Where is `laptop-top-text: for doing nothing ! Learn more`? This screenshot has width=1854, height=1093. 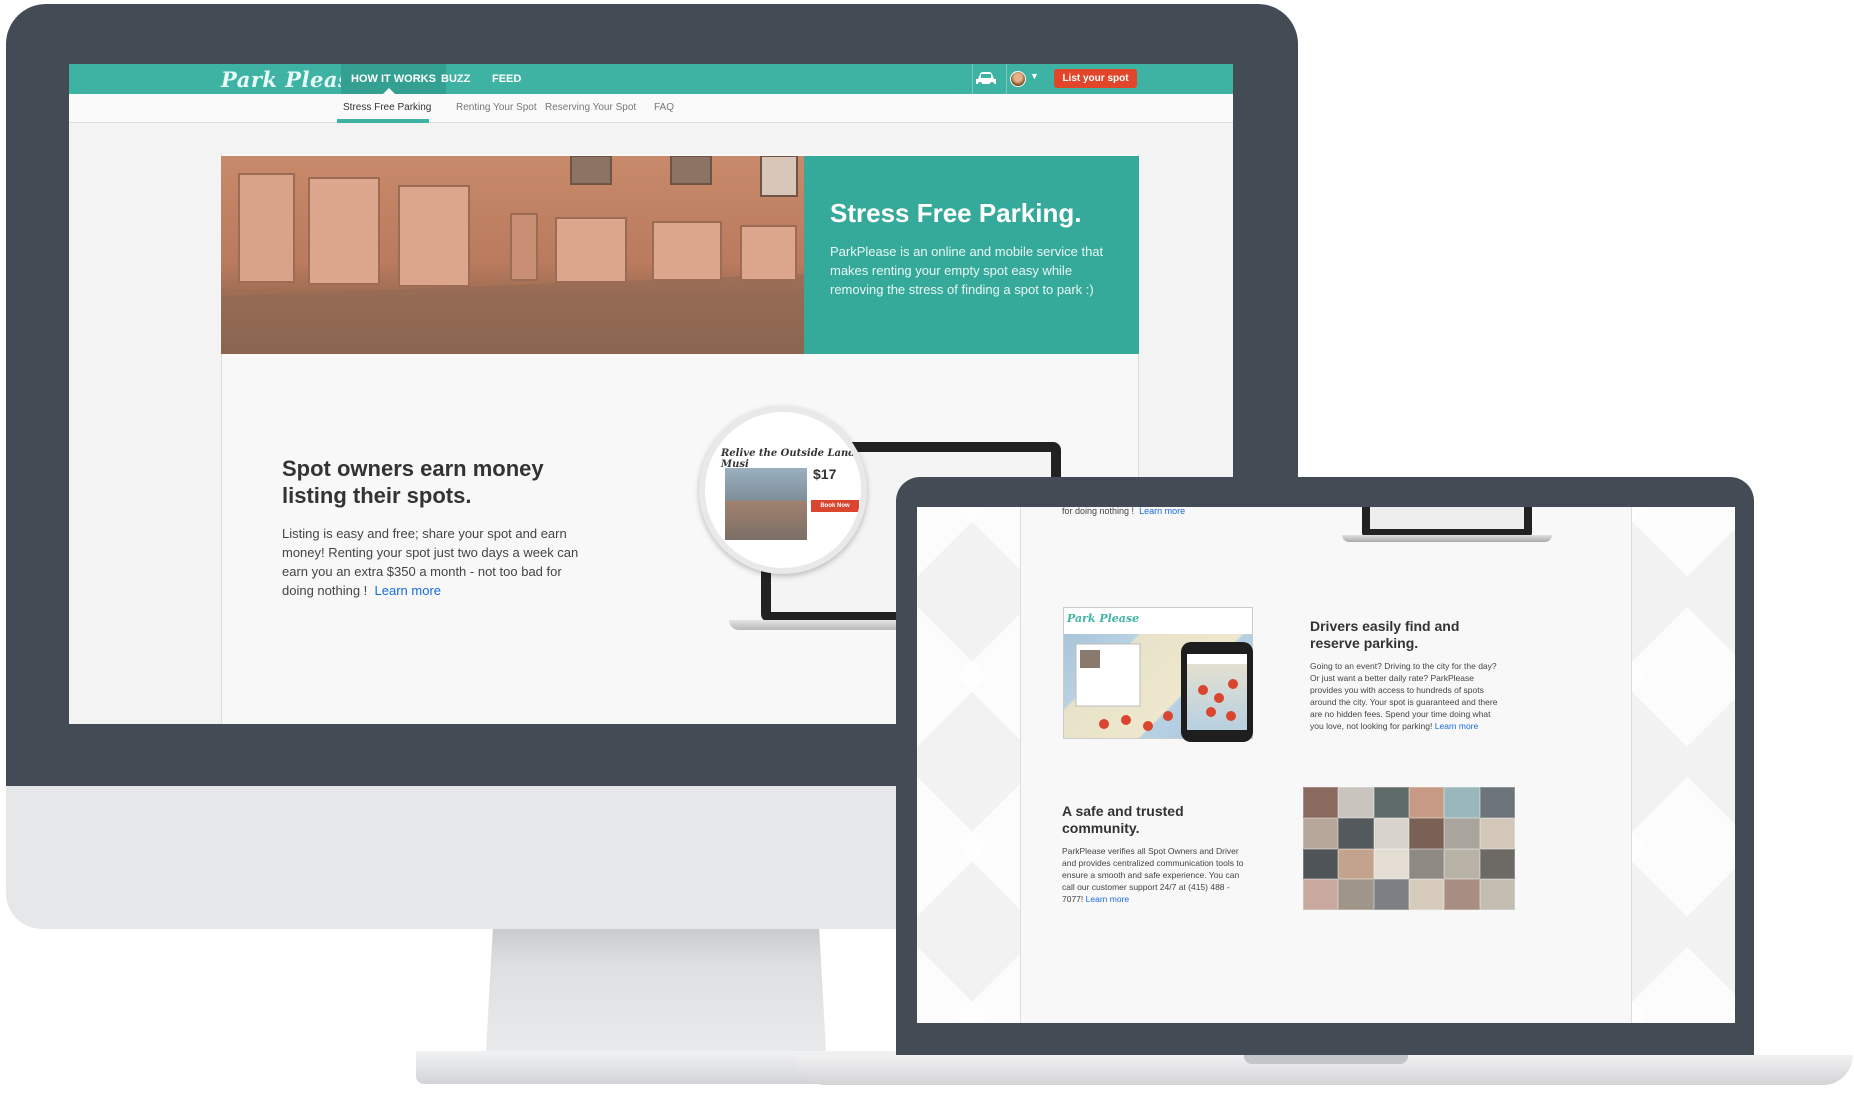
laptop-top-text: for doing nothing ! Learn more is located at coordinates (1123, 511).